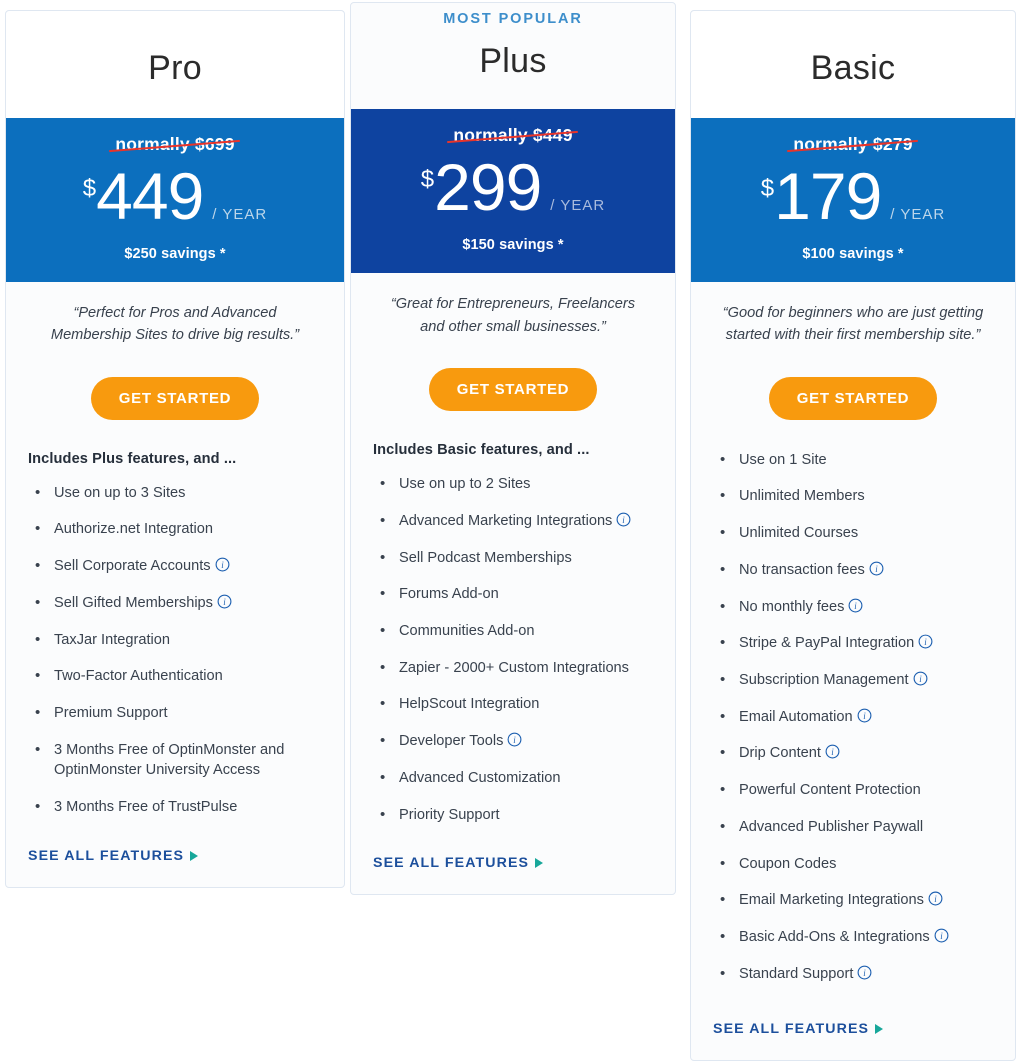  I want to click on feature-item: Forums Add-on, so click(515, 594).